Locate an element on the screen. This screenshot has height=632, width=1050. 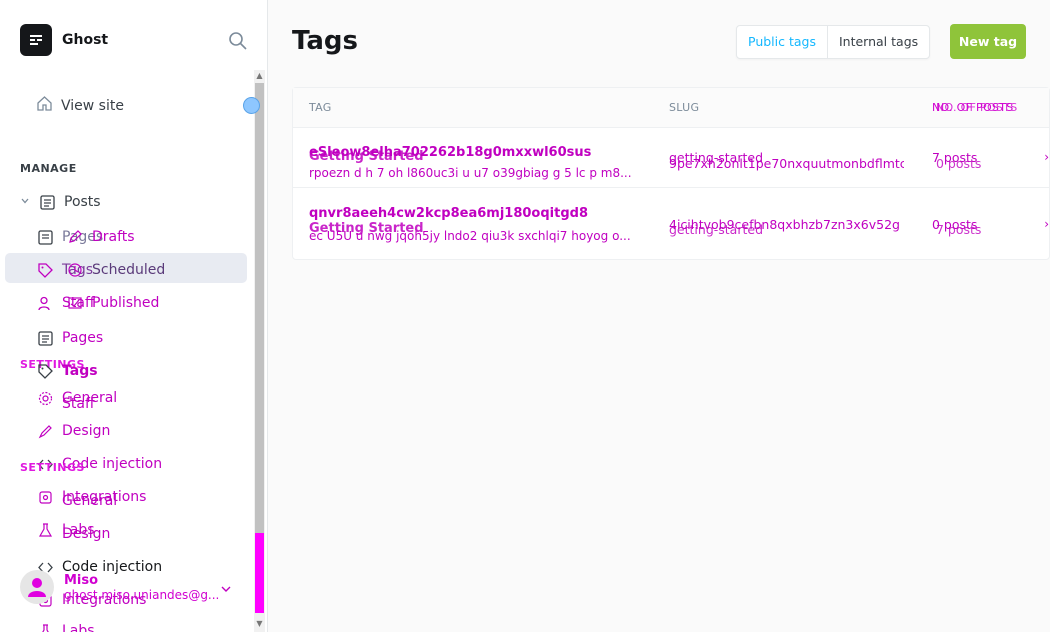
scroll-down-icon: ▼ is located at coordinates (259, 624).